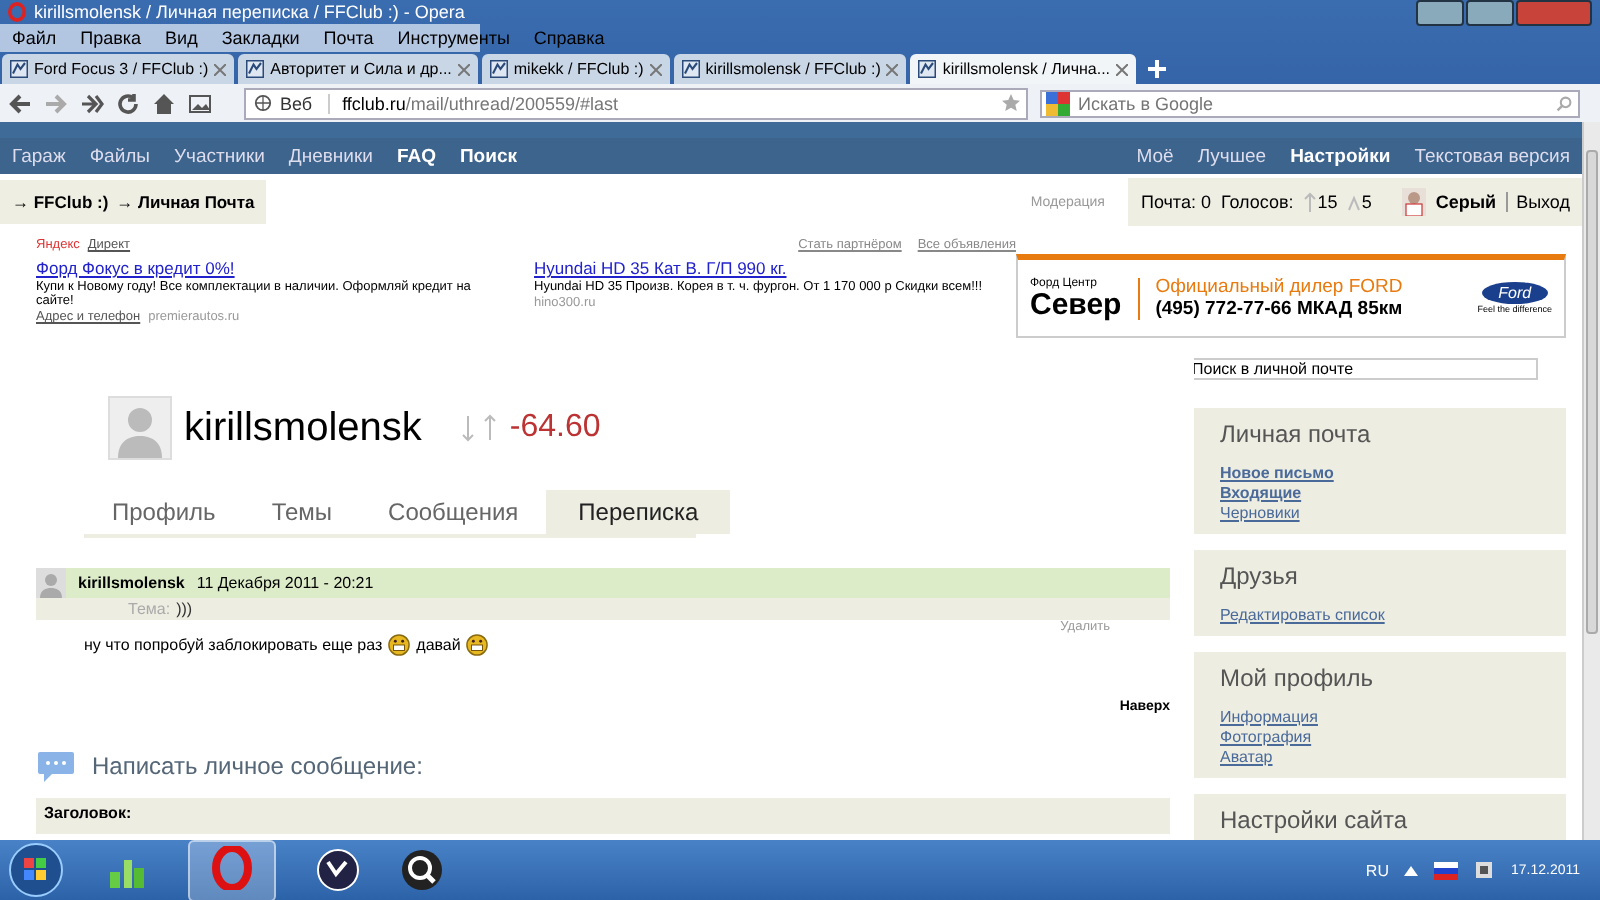 The height and width of the screenshot is (900, 1600). Describe the element at coordinates (1440, 12) in the screenshot. I see `minimize-button` at that location.